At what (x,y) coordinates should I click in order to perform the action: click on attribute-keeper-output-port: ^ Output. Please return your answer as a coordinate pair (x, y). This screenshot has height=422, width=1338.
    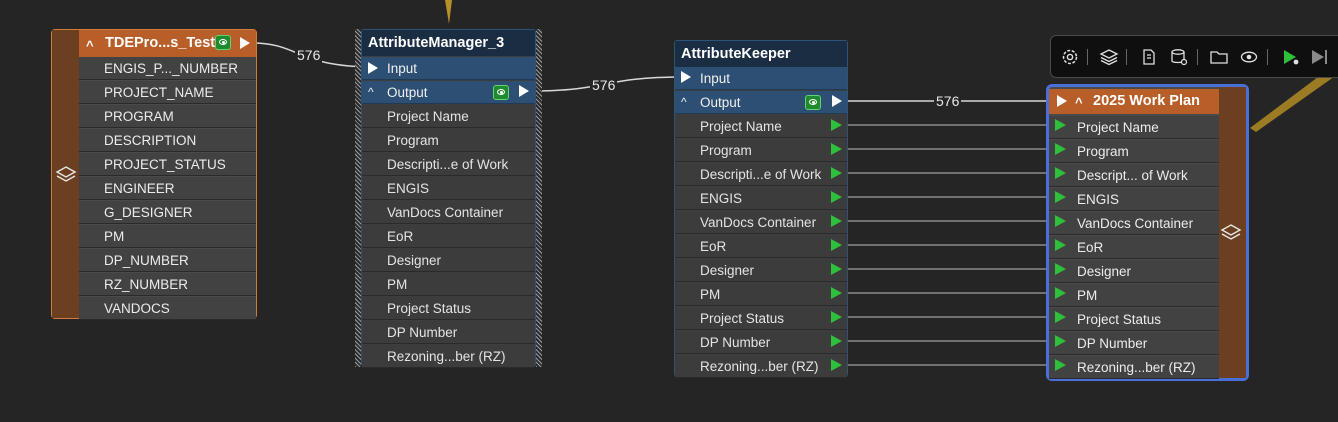
    Looking at the image, I should click on (761, 102).